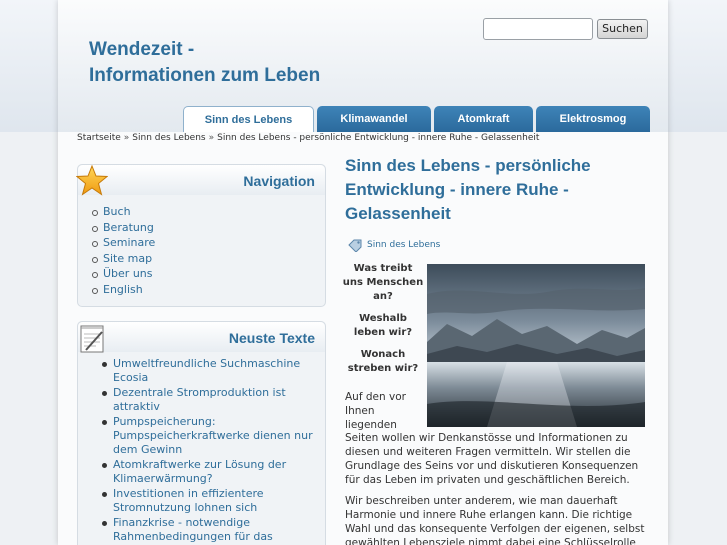 The width and height of the screenshot is (727, 545). What do you see at coordinates (99, 138) in the screenshot?
I see `breadcrumb-home: Startseite` at bounding box center [99, 138].